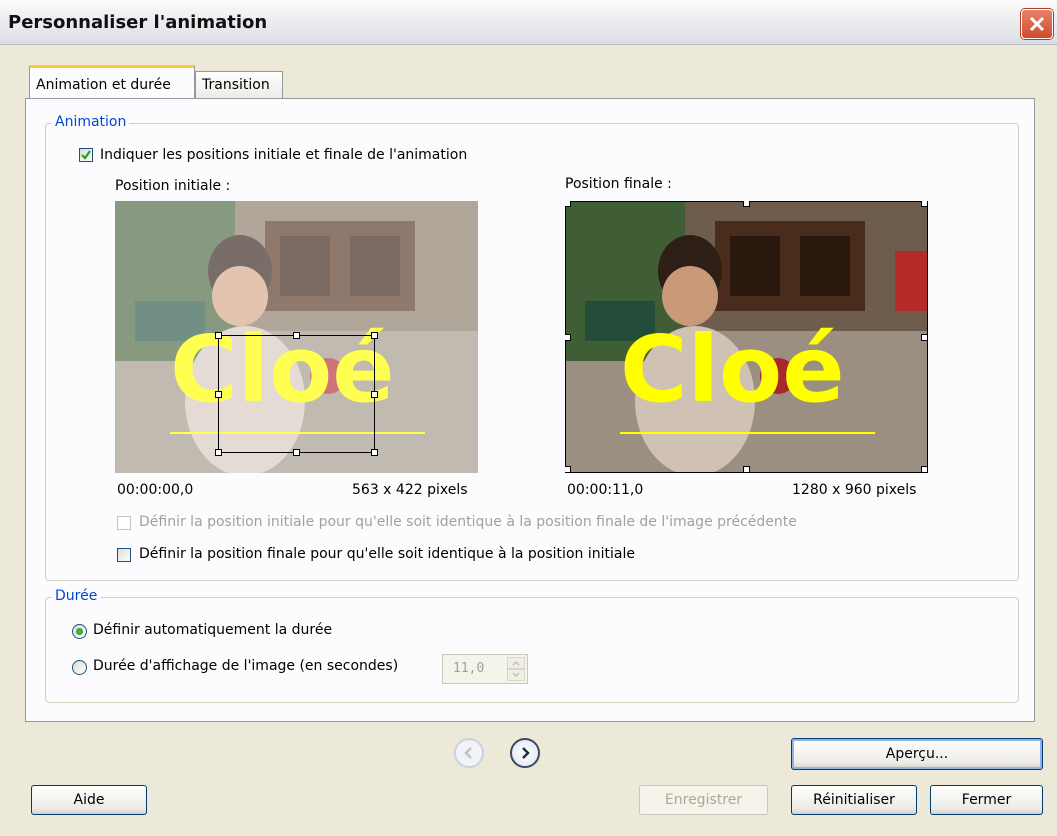  Describe the element at coordinates (76, 596) in the screenshot. I see `duration-group-title: Durée` at that location.